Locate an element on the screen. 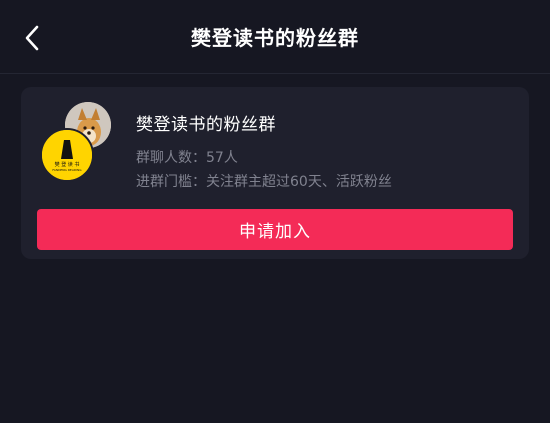 The width and height of the screenshot is (550, 423). group-logo-avatar: 樊 登 读 书 FANDENG READING is located at coordinates (67, 155).